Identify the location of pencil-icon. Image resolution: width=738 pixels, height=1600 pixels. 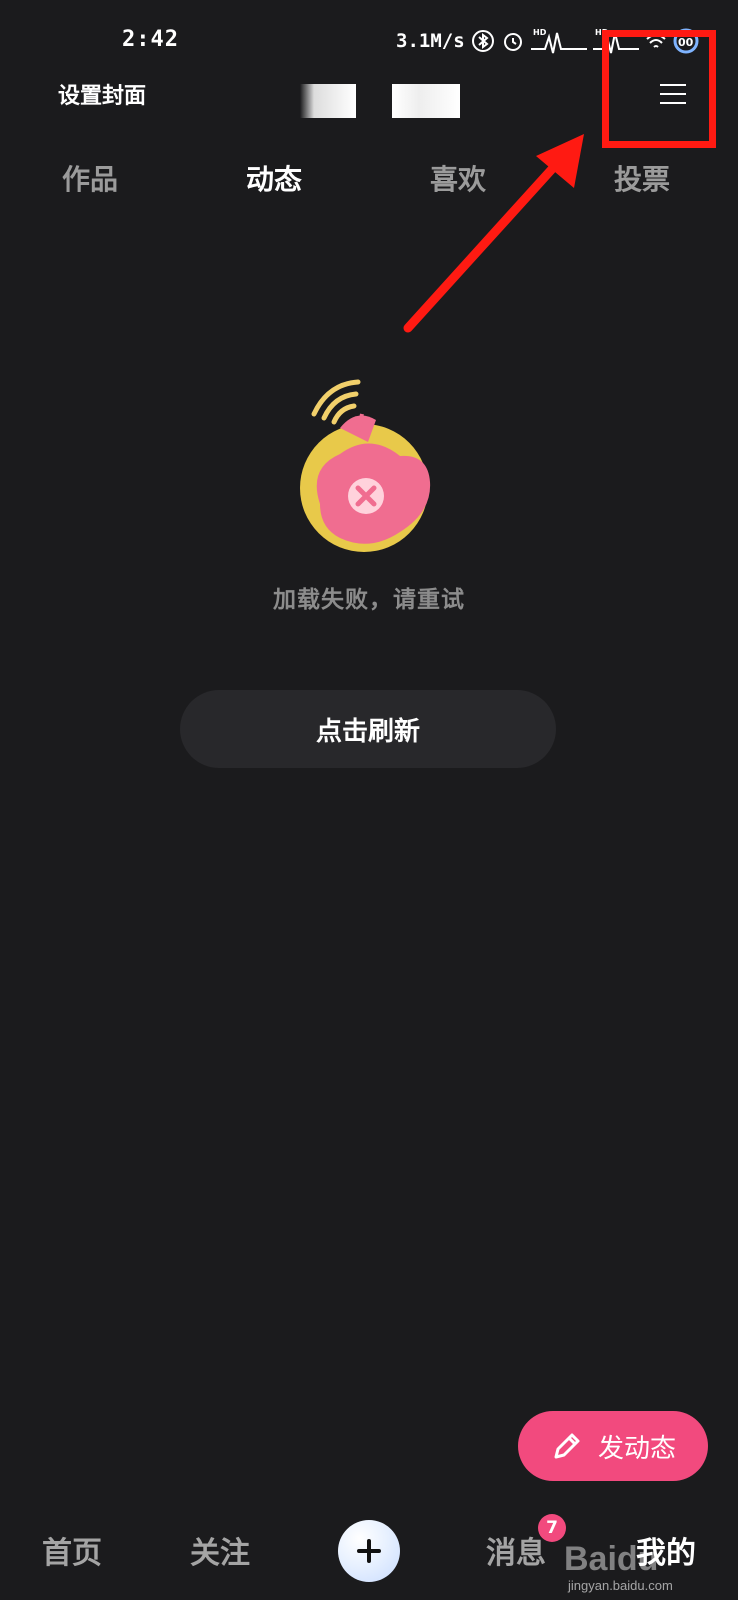
(567, 1446).